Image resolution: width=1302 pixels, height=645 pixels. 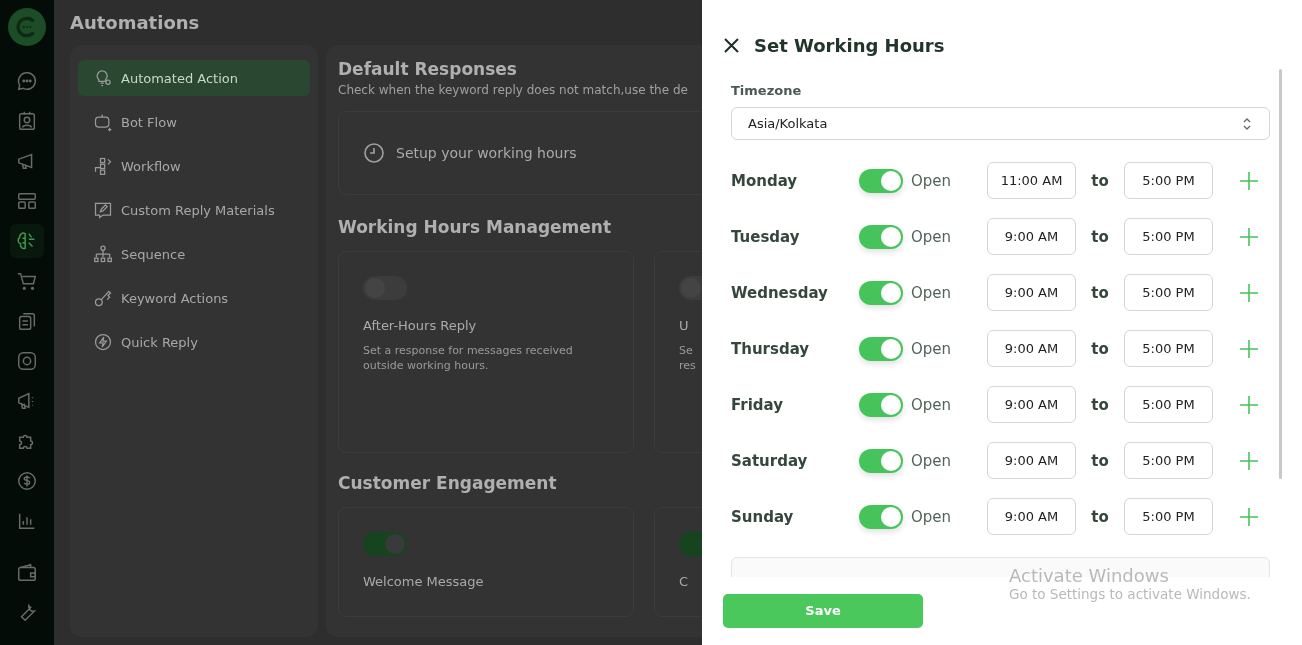 What do you see at coordinates (103, 166) in the screenshot?
I see `workflow-icon` at bounding box center [103, 166].